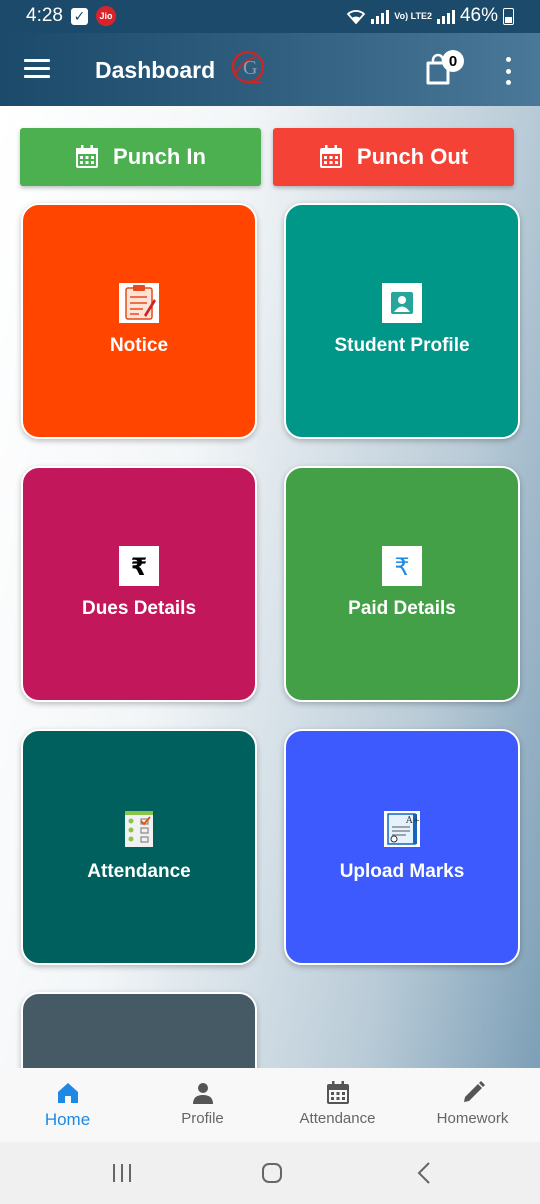 Image resolution: width=540 pixels, height=1204 pixels. I want to click on nav-label: Profile, so click(202, 1118).